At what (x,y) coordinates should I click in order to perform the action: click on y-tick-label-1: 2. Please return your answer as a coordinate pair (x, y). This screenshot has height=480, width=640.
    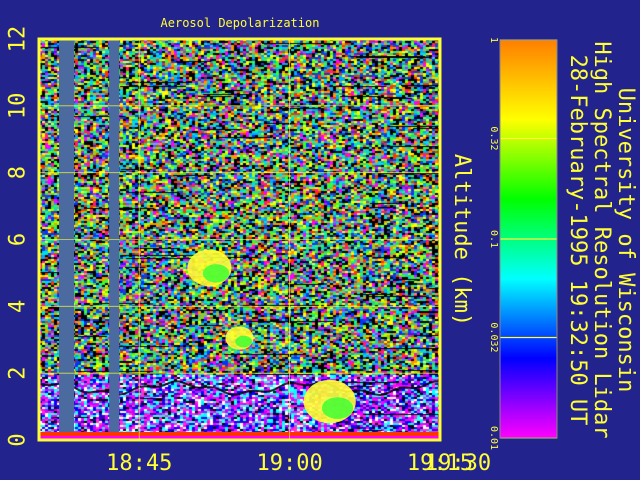
    Looking at the image, I should click on (18, 373).